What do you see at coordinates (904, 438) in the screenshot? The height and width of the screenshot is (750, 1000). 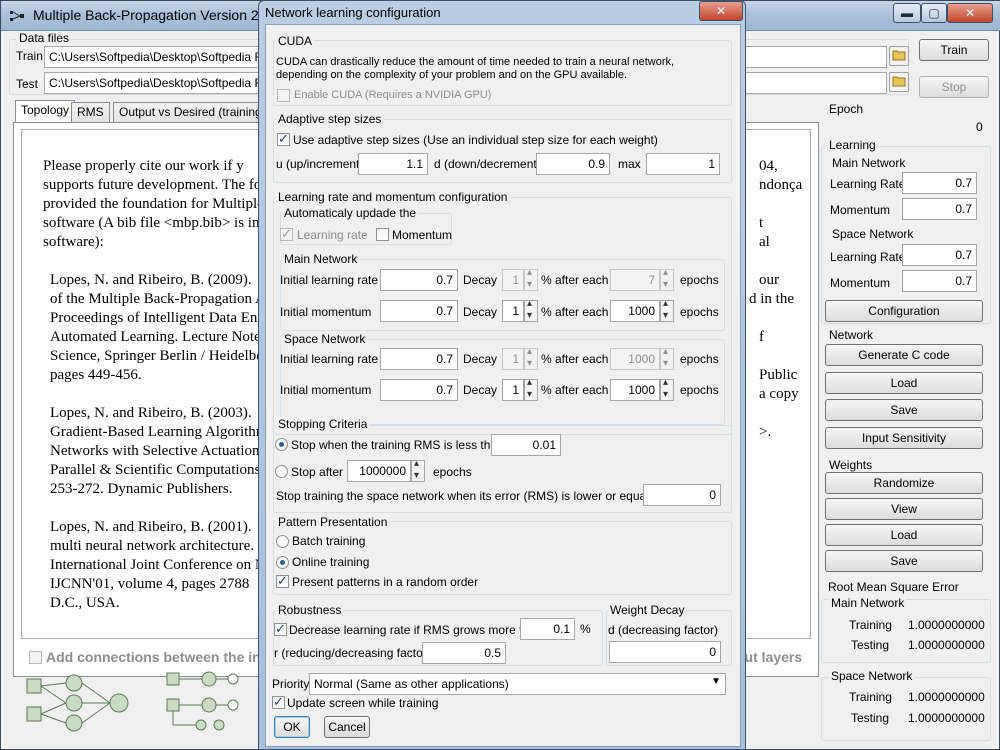 I see `input-sensitivity-button: Input Sensitivity` at bounding box center [904, 438].